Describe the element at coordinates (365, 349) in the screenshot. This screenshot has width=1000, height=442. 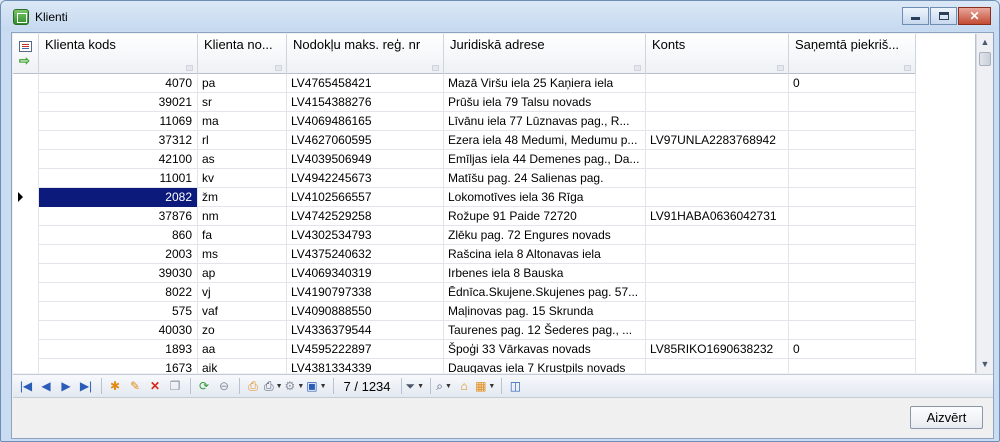
I see `table-cell: LV4595222897` at that location.